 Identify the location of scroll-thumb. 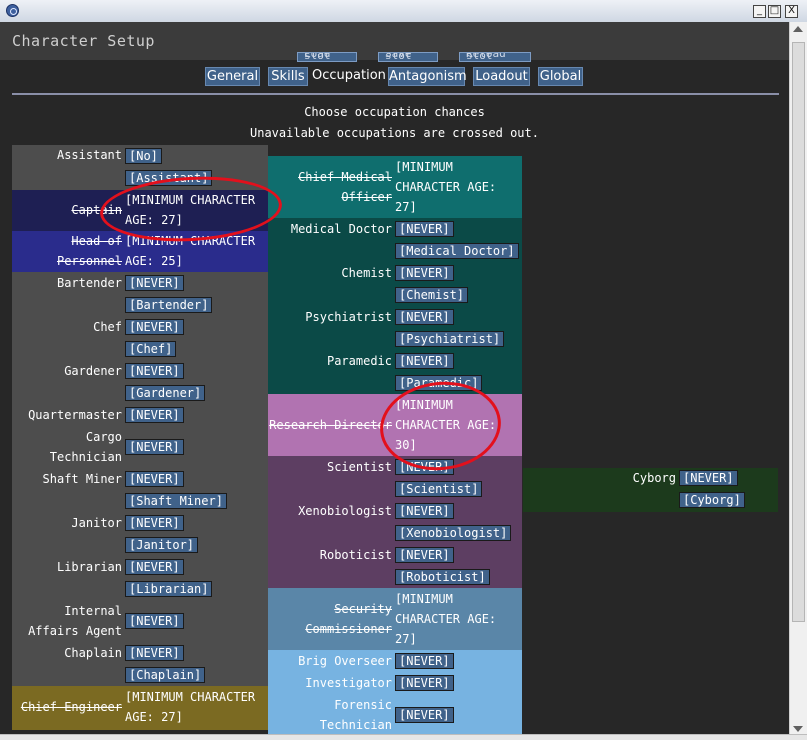
(798, 332).